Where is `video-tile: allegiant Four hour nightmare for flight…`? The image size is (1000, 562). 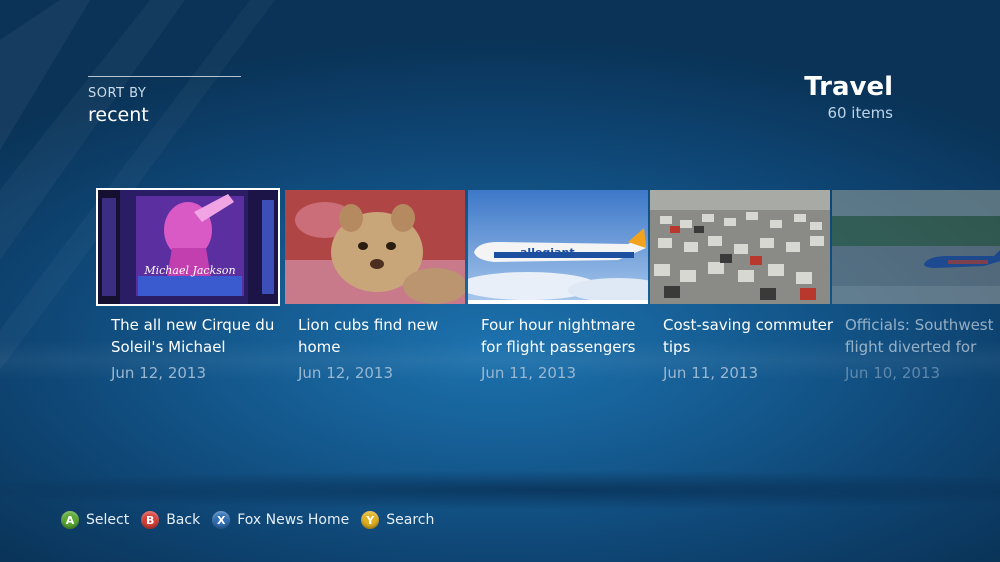 video-tile: allegiant Four hour nightmare for flight… is located at coordinates (560, 286).